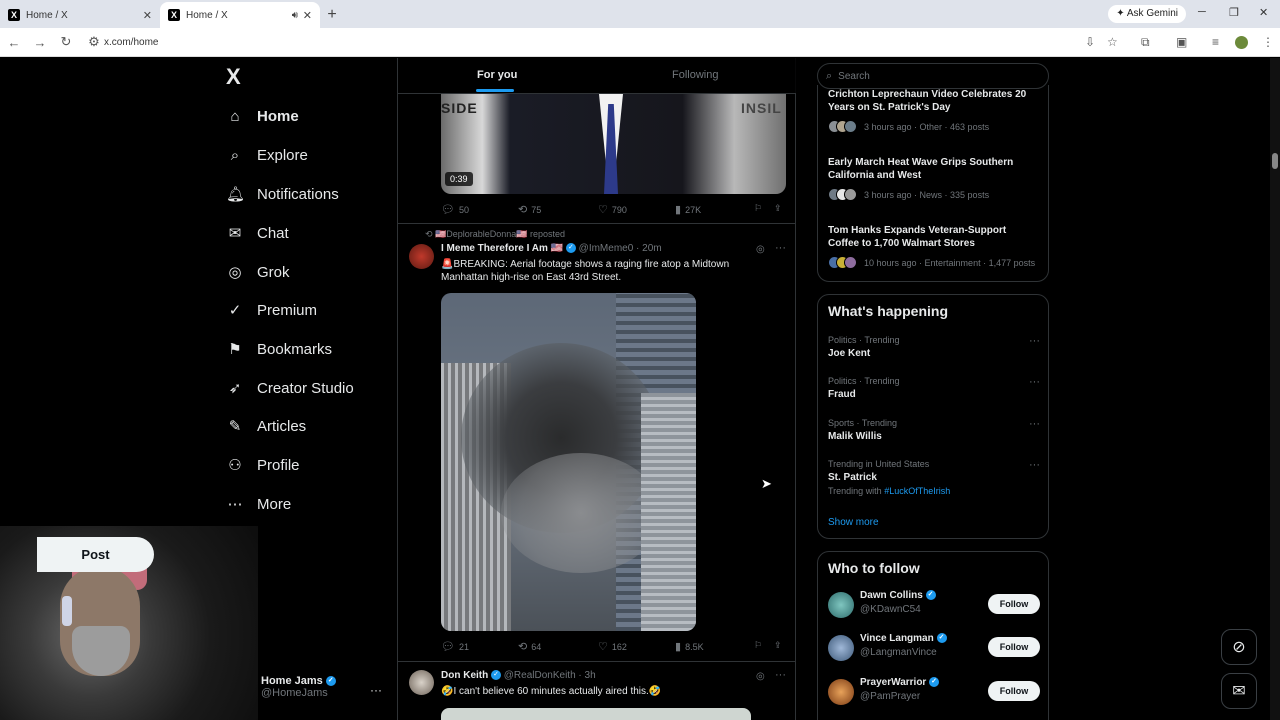 The height and width of the screenshot is (720, 1280). I want to click on nav-articles: ✎ Articles, so click(266, 426).